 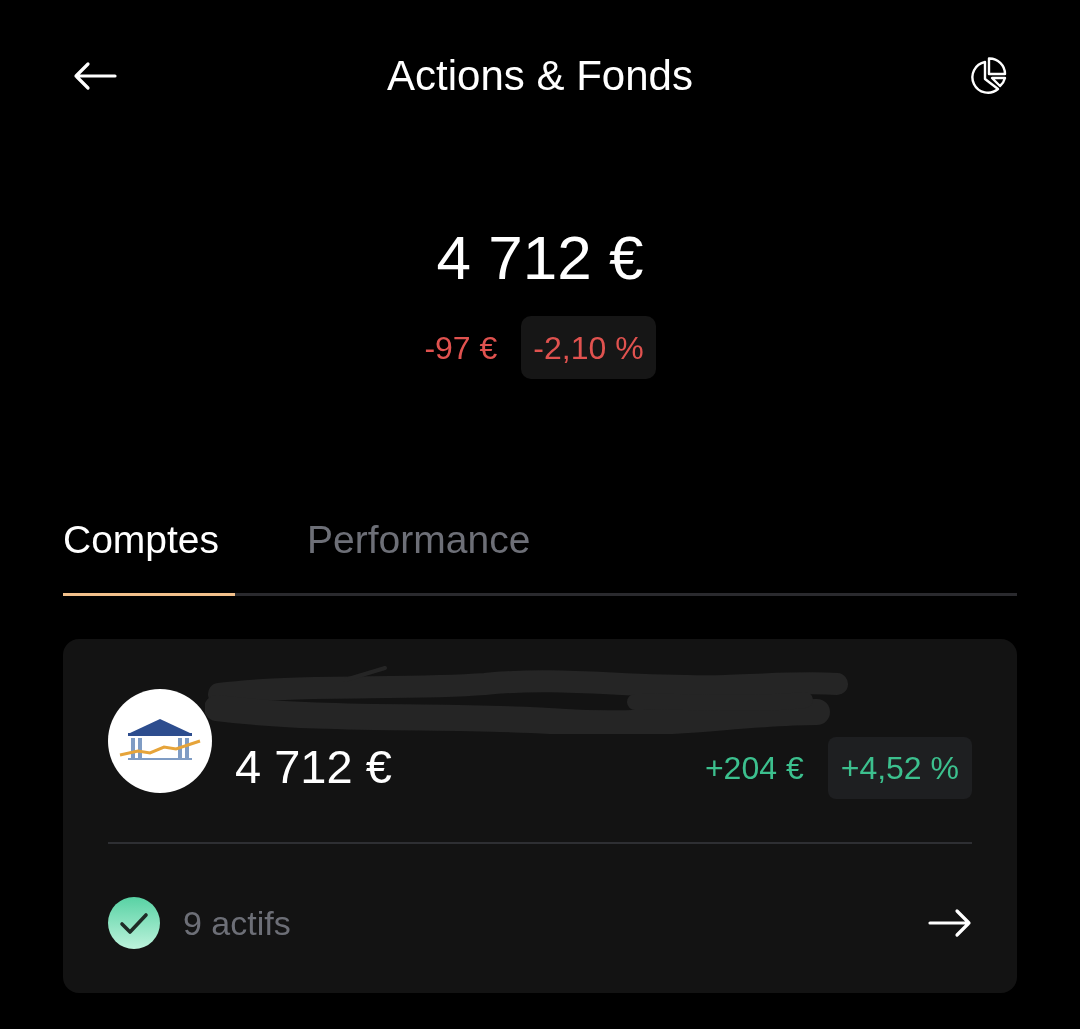 I want to click on pie-chart-icon, so click(x=988, y=76).